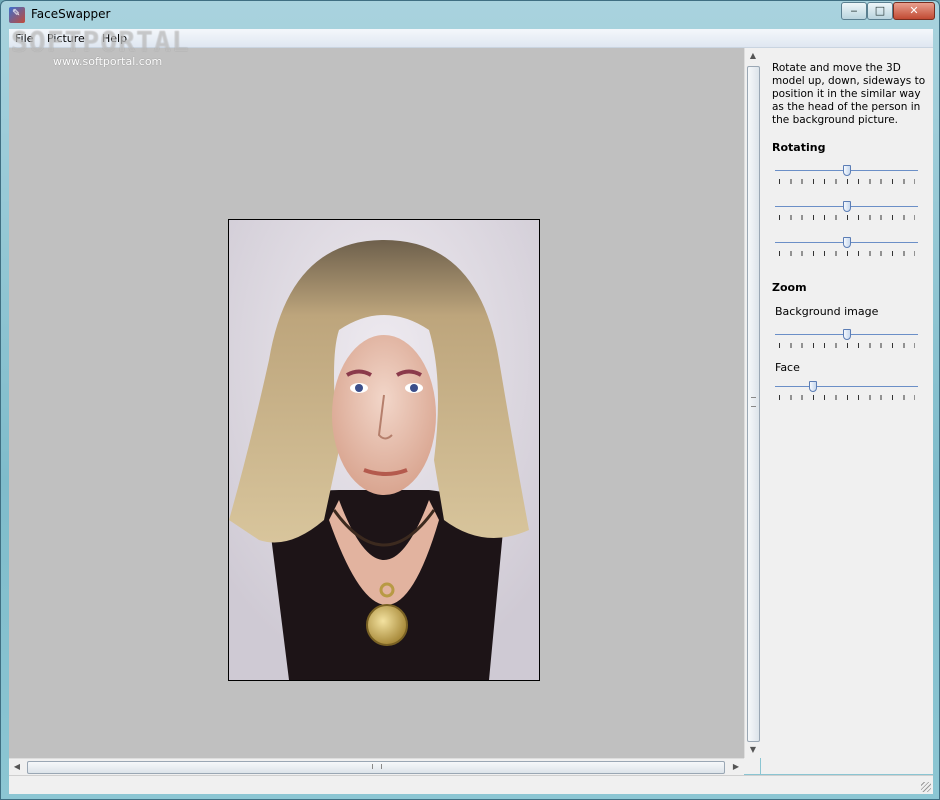 The height and width of the screenshot is (800, 940). Describe the element at coordinates (847, 170) in the screenshot. I see `rotate-slider-1-thumb` at that location.